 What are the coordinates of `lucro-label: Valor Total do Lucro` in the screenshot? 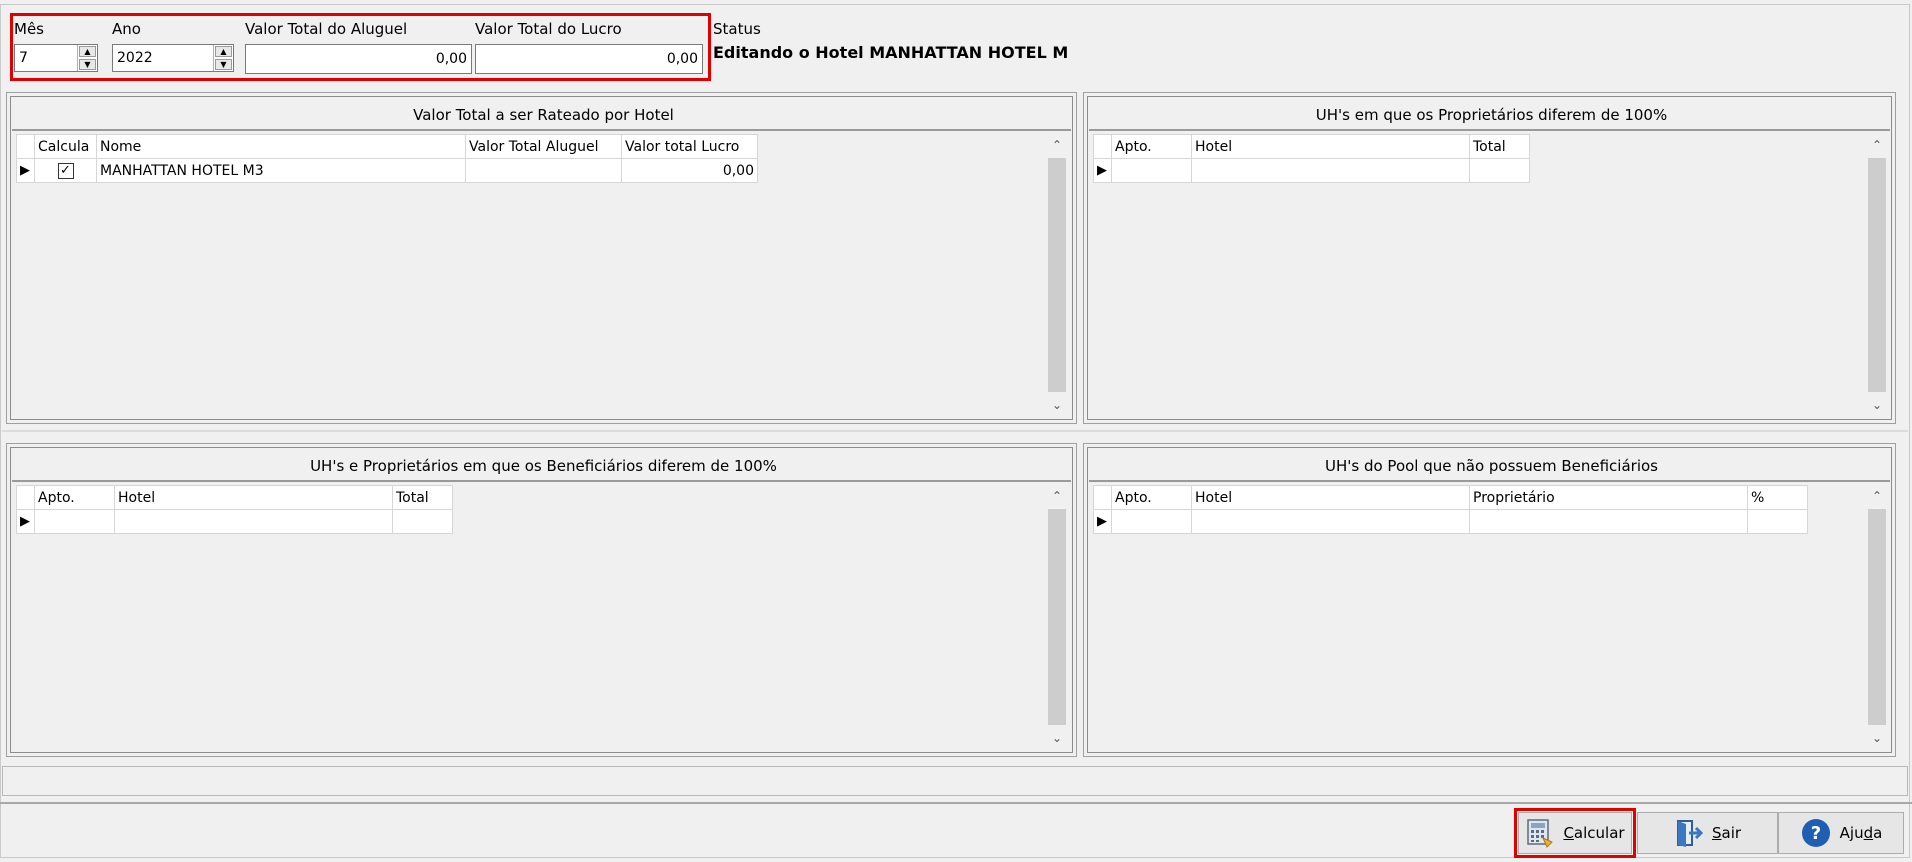 It's located at (548, 29).